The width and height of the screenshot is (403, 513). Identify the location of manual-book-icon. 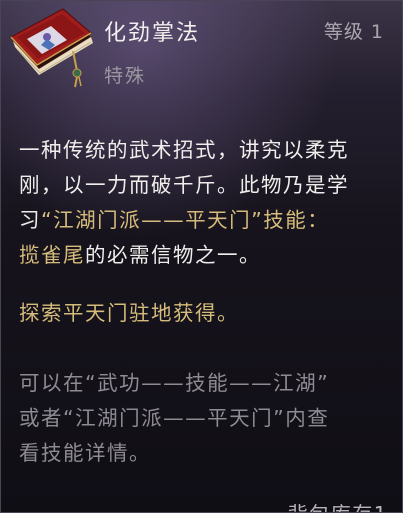
(53, 48).